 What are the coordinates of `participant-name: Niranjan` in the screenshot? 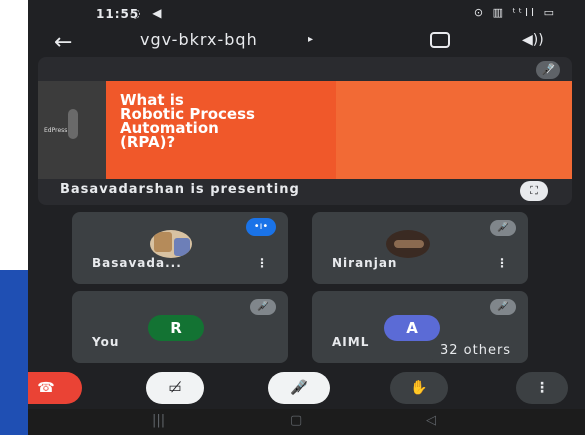 It's located at (365, 263).